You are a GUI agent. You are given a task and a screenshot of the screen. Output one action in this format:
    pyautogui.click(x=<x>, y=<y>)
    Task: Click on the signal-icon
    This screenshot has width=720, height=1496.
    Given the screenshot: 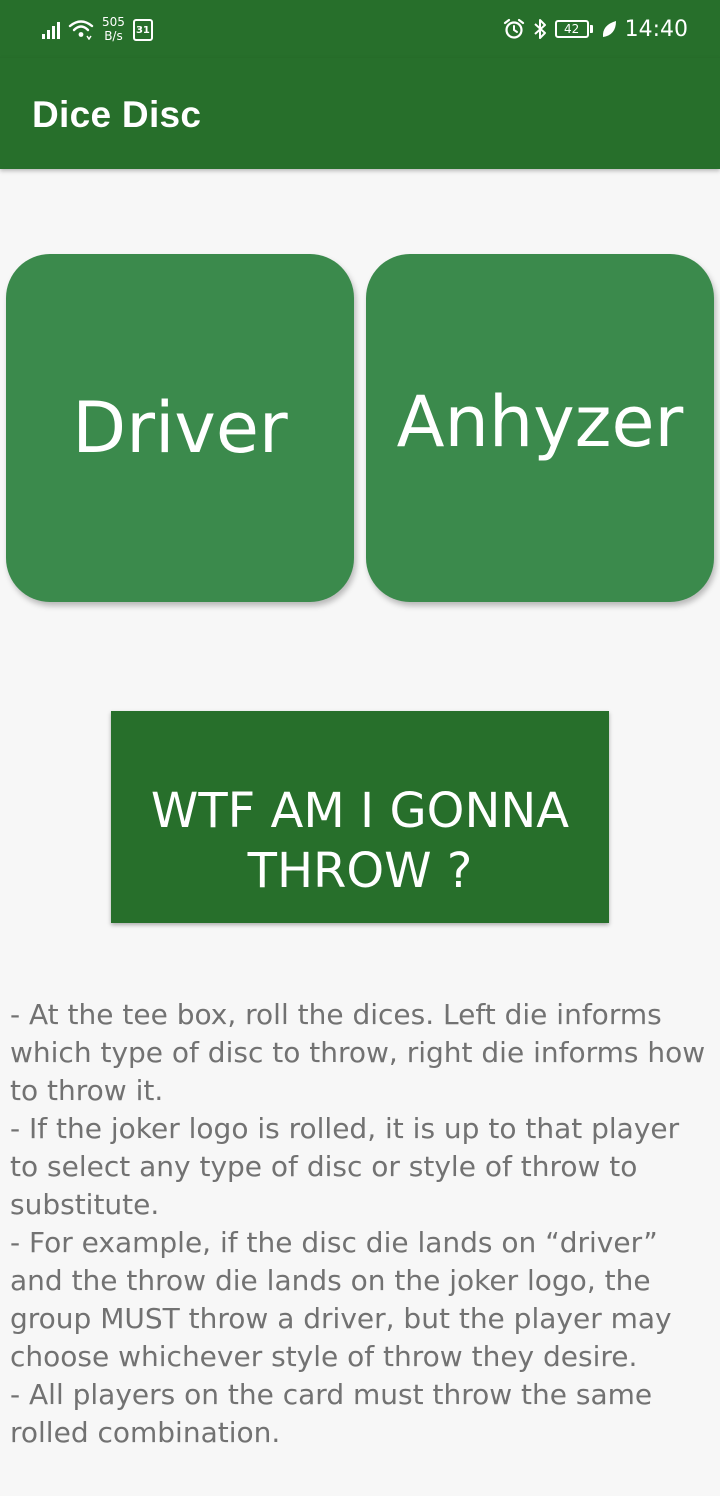 What is the action you would take?
    pyautogui.click(x=51, y=29)
    